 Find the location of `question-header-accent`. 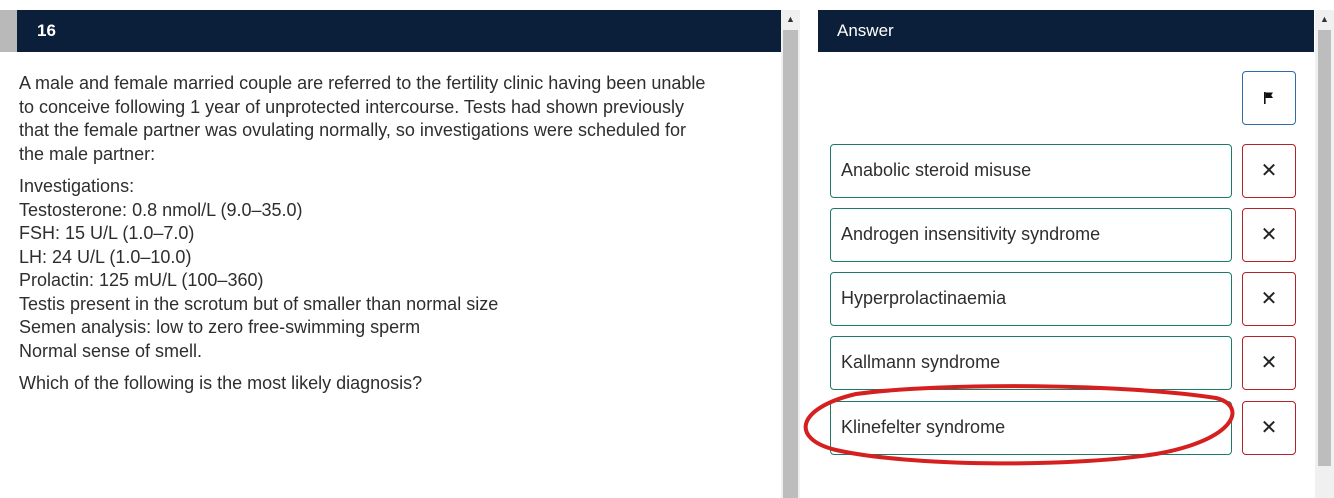

question-header-accent is located at coordinates (8, 31).